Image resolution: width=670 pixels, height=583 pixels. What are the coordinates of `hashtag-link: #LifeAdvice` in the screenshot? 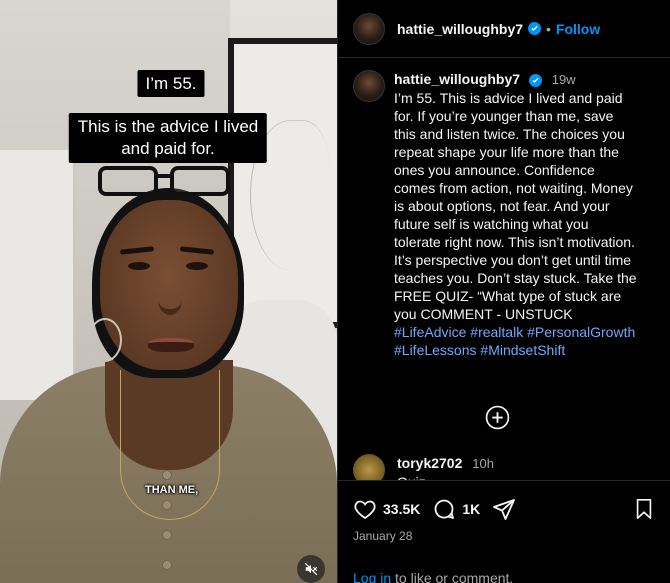 It's located at (430, 332).